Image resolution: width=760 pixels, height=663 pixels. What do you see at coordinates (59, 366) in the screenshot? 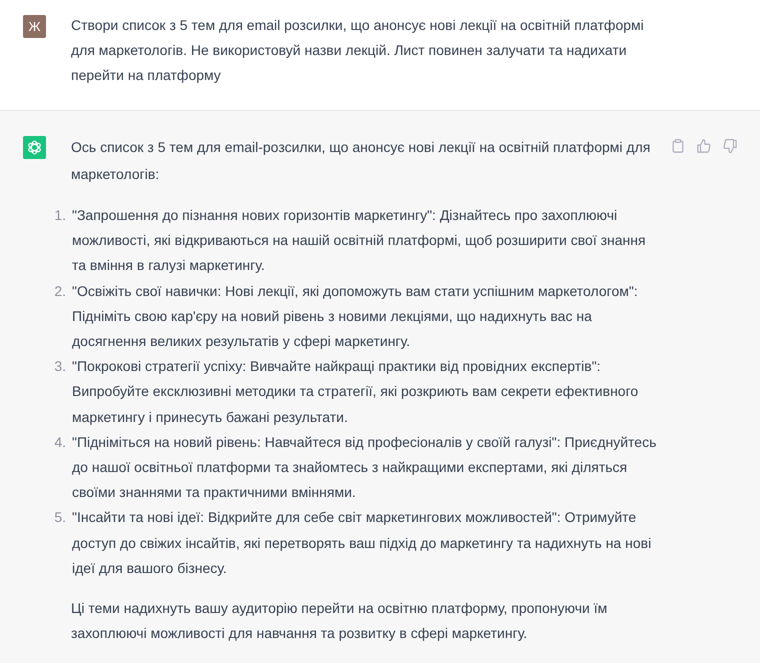
I see `list-number: 3.` at bounding box center [59, 366].